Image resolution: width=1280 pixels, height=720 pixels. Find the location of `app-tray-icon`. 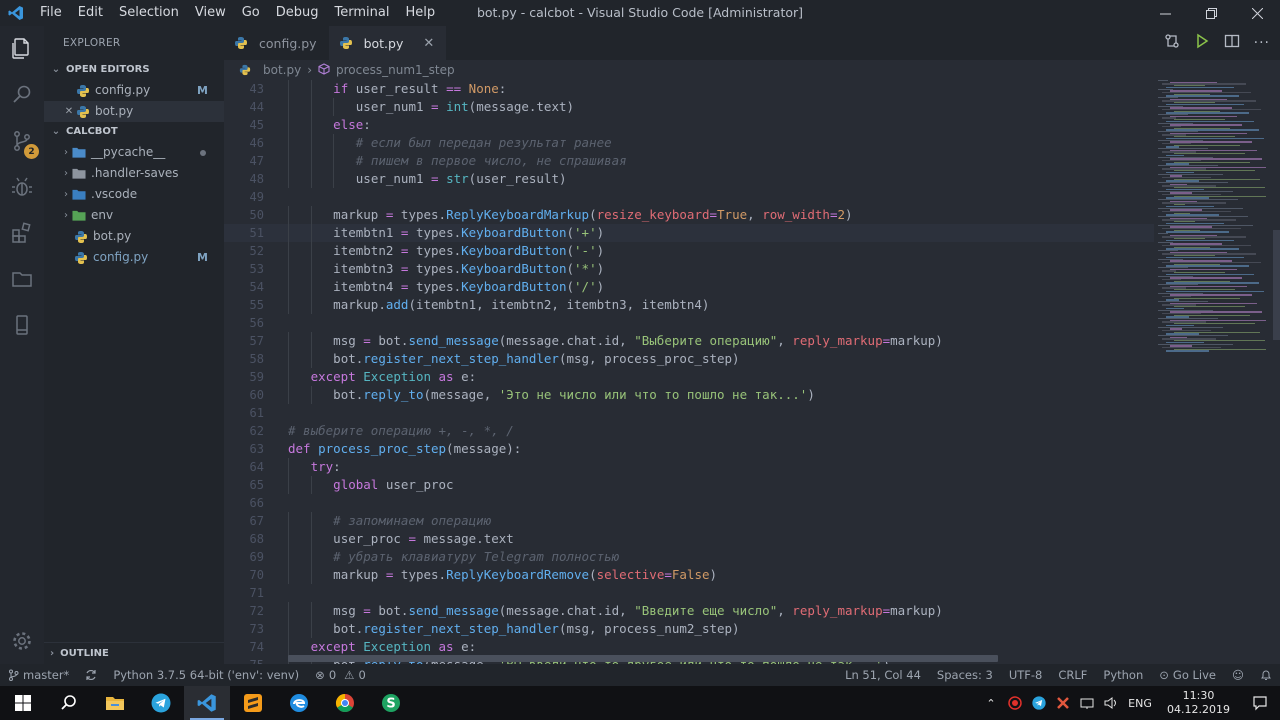

app-tray-icon is located at coordinates (1063, 703).